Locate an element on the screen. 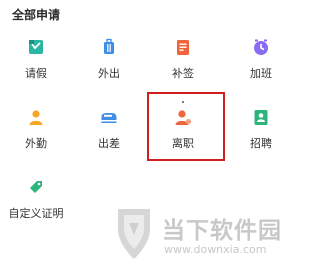 This screenshot has width=320, height=276. luggage-icon is located at coordinates (109, 46).